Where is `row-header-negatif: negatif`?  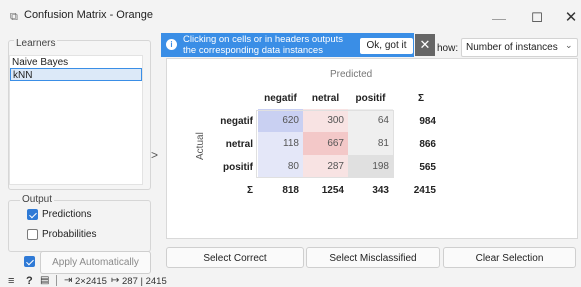 row-header-negatif: negatif is located at coordinates (223, 121).